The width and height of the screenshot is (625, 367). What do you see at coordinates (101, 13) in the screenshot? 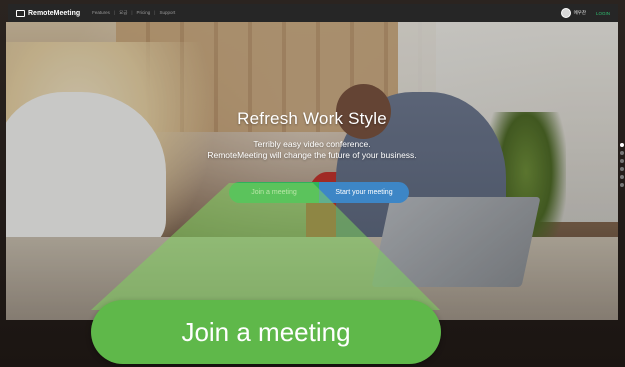
I see `nav-link-features: Features` at bounding box center [101, 13].